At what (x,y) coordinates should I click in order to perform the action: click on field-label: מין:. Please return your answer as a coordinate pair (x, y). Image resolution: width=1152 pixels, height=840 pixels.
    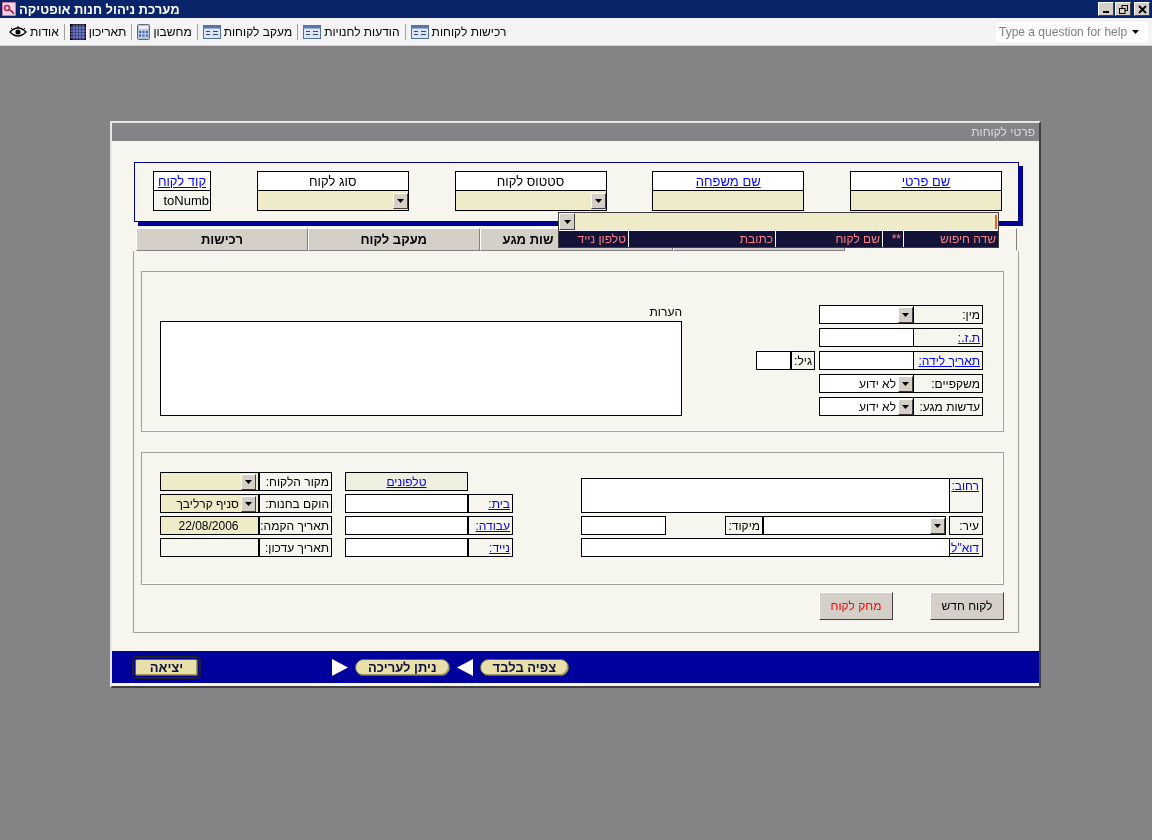
    Looking at the image, I should click on (948, 314).